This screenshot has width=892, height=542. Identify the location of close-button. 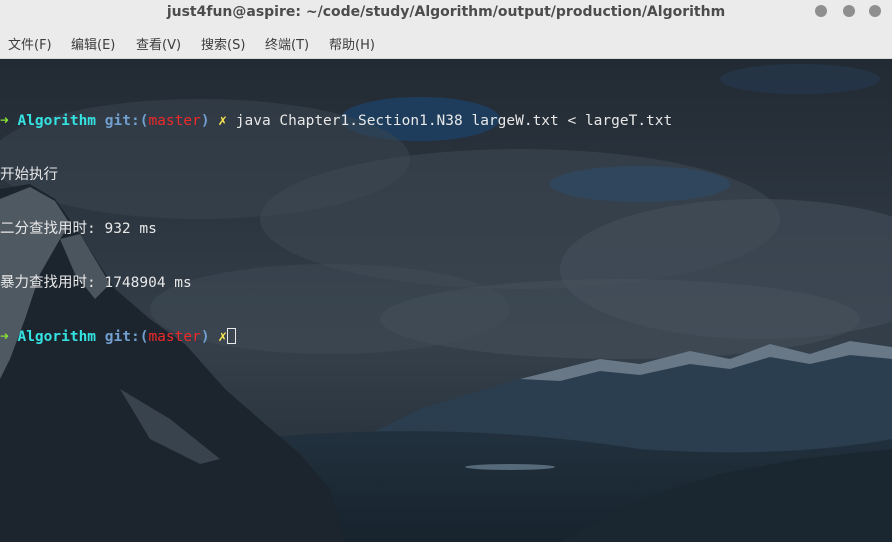
(875, 11).